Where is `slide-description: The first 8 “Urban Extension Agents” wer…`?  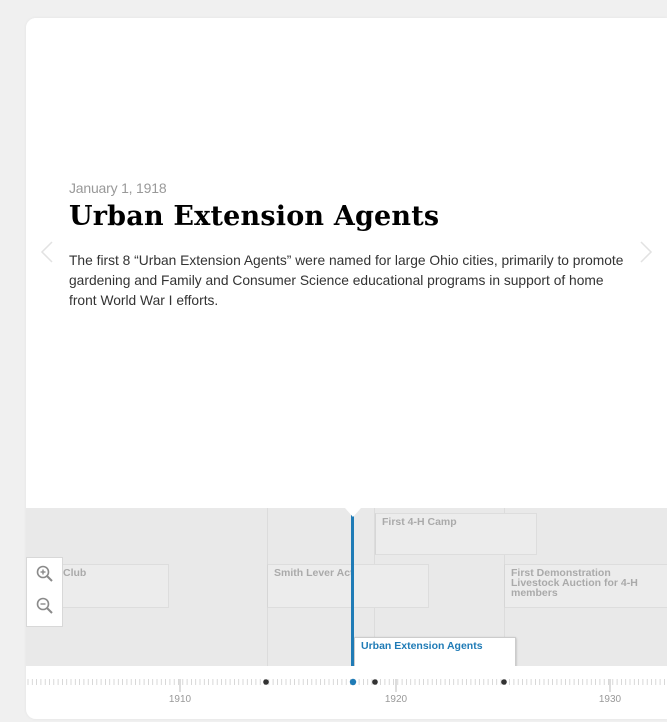 slide-description: The first 8 “Urban Extension Agents” wer… is located at coordinates (346, 280).